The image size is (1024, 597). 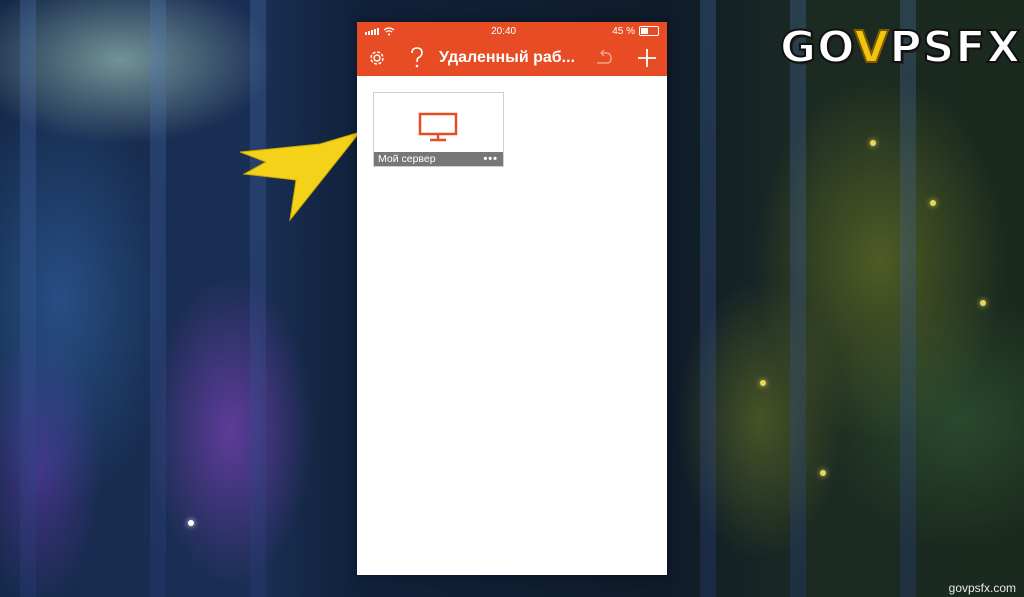 What do you see at coordinates (380, 31) in the screenshot?
I see `status-left` at bounding box center [380, 31].